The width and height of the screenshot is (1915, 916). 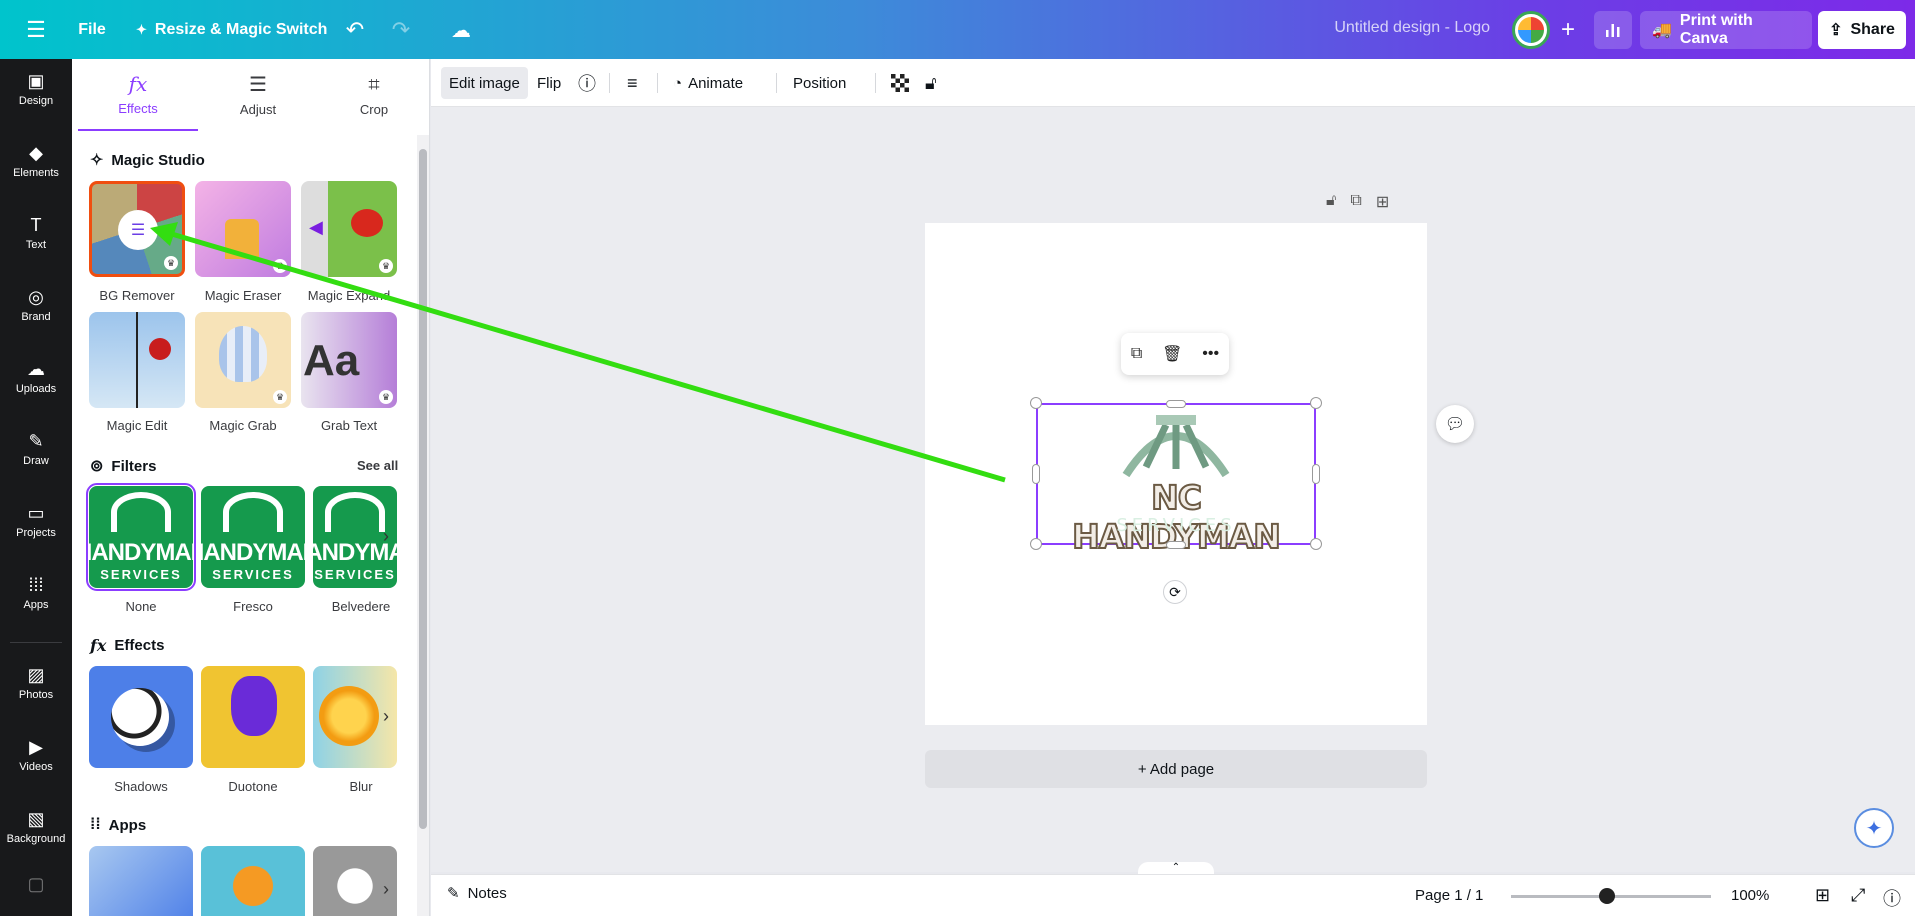 I want to click on tab-label: Effects, so click(x=138, y=108).